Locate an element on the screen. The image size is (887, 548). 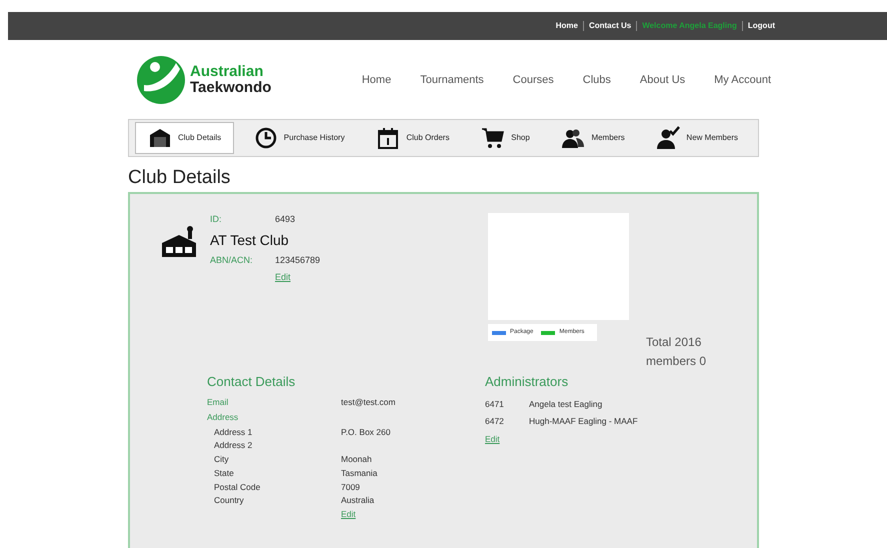
clock-icon is located at coordinates (266, 138).